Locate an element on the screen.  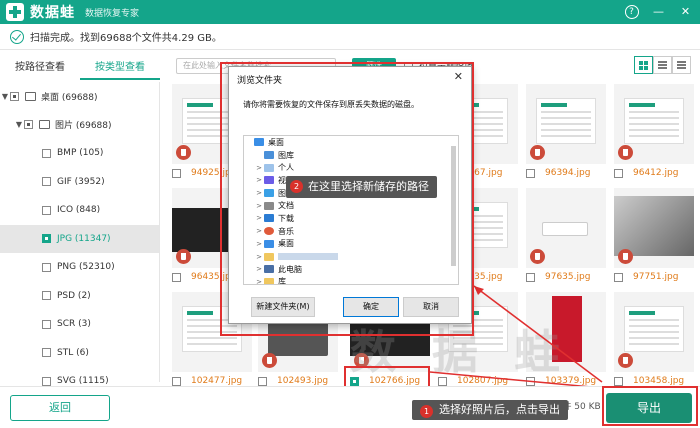
tab-by-type: 按类型查看 is located at coordinates (120, 69).